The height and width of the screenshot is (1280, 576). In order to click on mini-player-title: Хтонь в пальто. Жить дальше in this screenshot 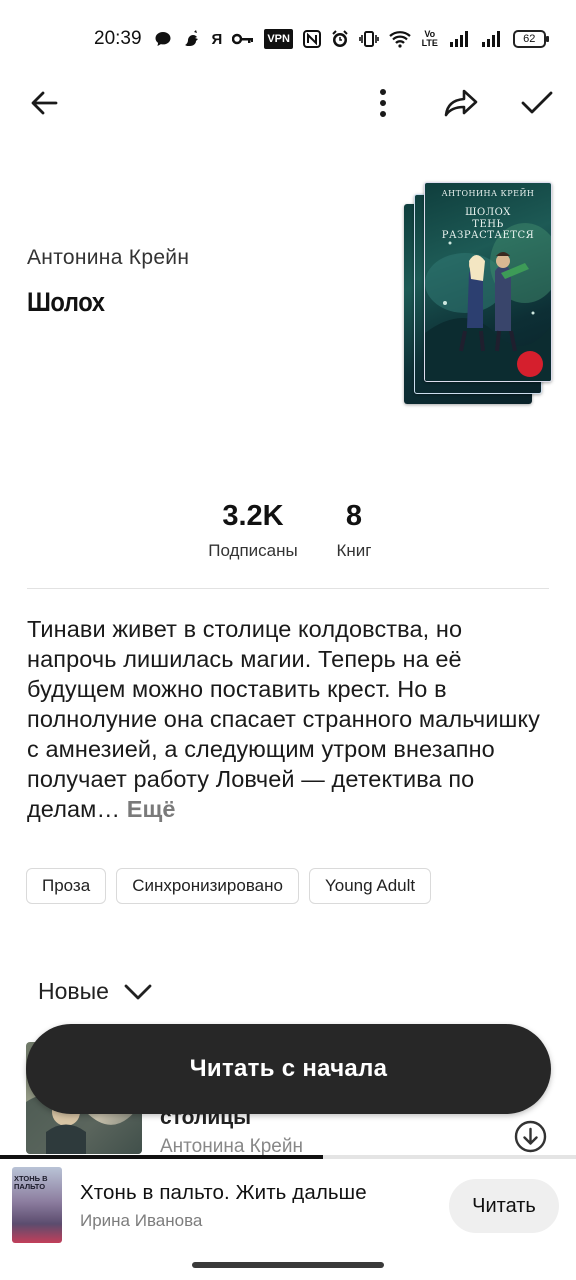, I will do `click(223, 1192)`.